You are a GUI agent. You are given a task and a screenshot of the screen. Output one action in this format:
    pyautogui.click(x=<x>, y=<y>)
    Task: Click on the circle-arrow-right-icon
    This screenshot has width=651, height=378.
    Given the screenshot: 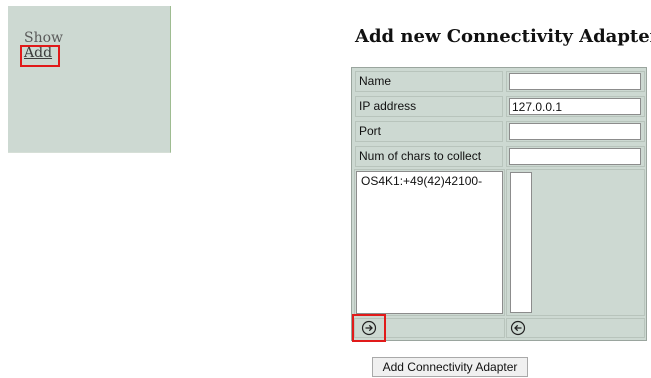 What is the action you would take?
    pyautogui.click(x=369, y=328)
    